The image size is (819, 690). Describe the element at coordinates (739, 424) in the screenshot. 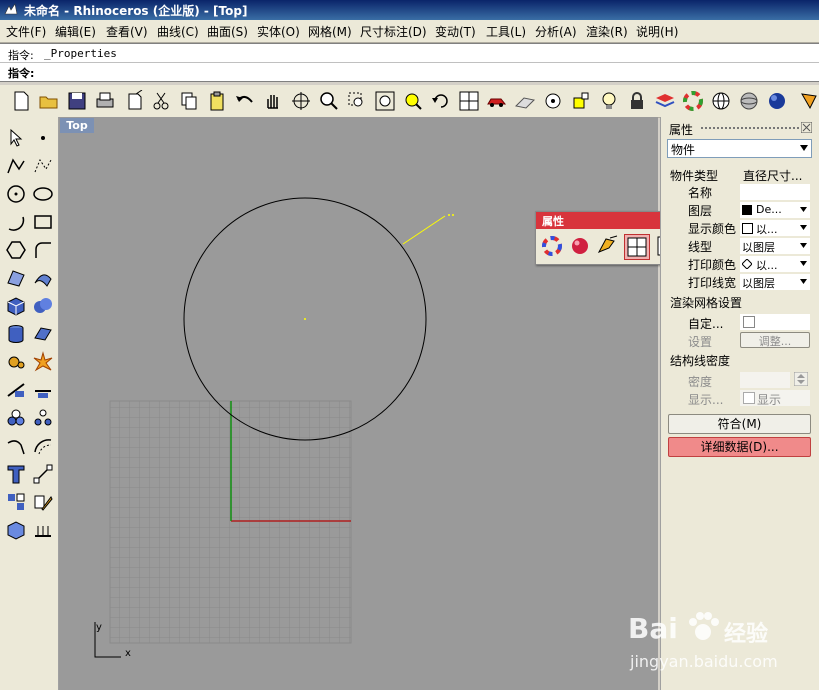

I see `match-button: 符合(M)` at that location.